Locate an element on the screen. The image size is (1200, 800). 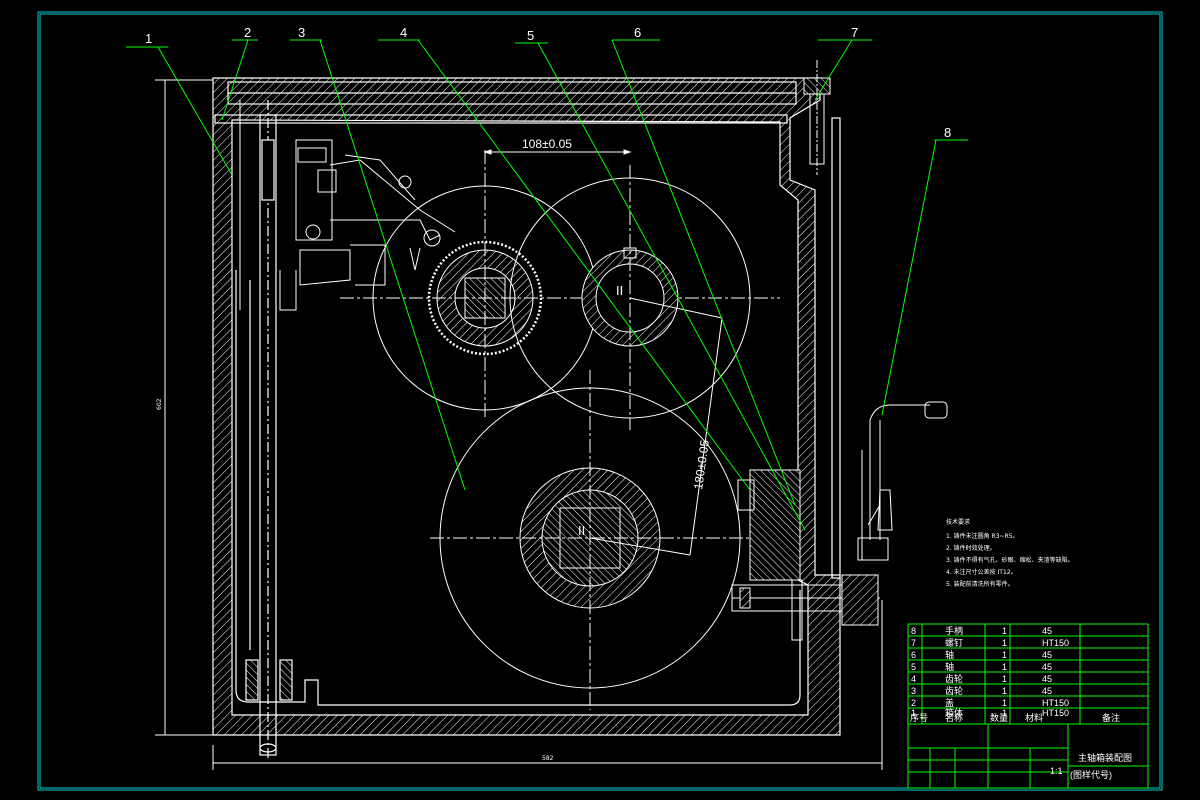
gear-lower is located at coordinates (595, 540).